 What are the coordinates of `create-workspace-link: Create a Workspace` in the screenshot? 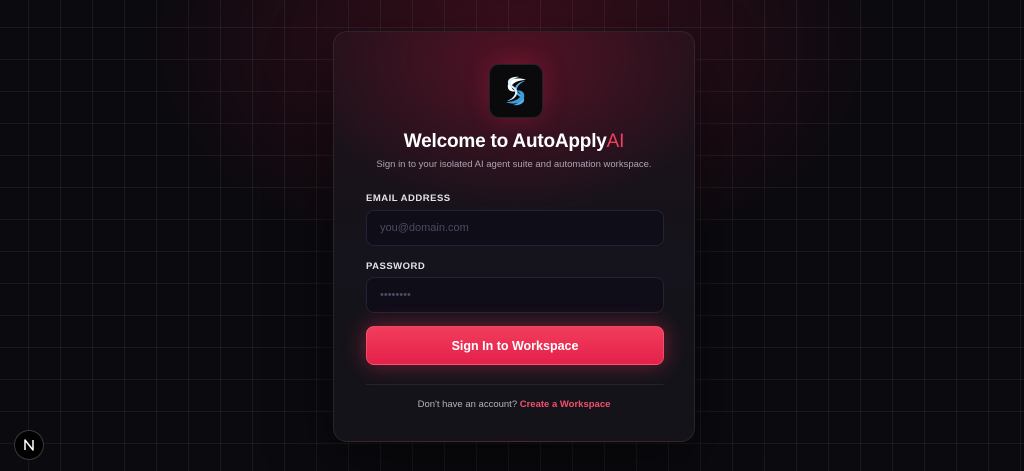 It's located at (565, 404).